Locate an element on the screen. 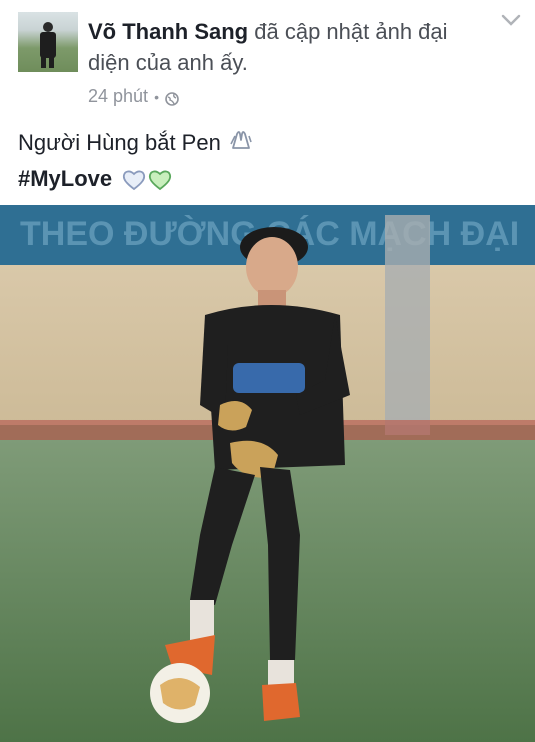 The width and height of the screenshot is (535, 742). caption-text: Người Hùng bắt Pen is located at coordinates (119, 142).